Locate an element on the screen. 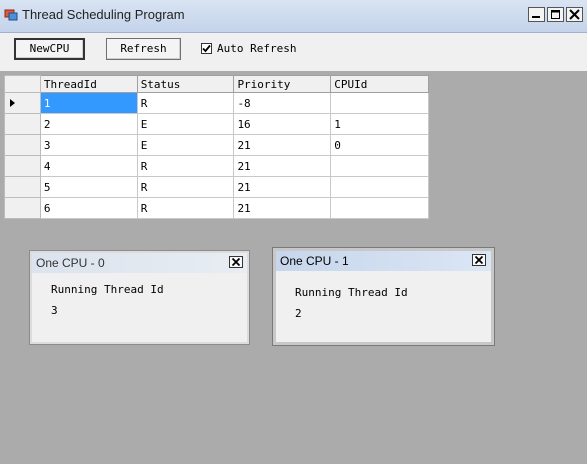 Image resolution: width=587 pixels, height=464 pixels. table-row: 6 R 21 is located at coordinates (216, 208).